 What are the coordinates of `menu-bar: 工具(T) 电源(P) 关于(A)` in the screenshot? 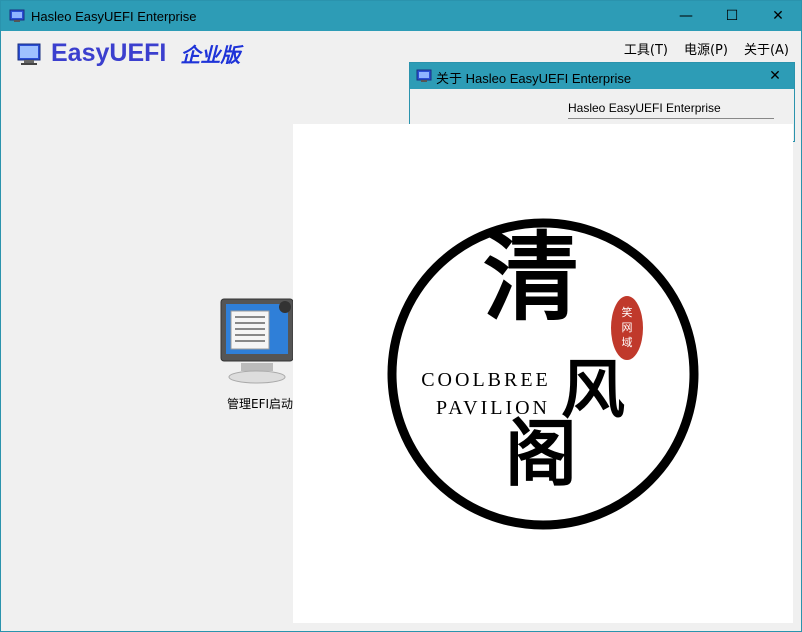 It's located at (706, 48).